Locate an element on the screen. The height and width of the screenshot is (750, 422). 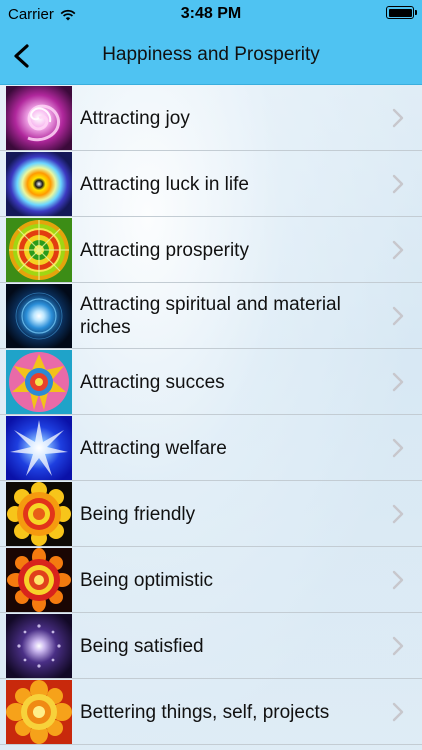
list-item-label: Bettering things, self, projects is located at coordinates (205, 712).